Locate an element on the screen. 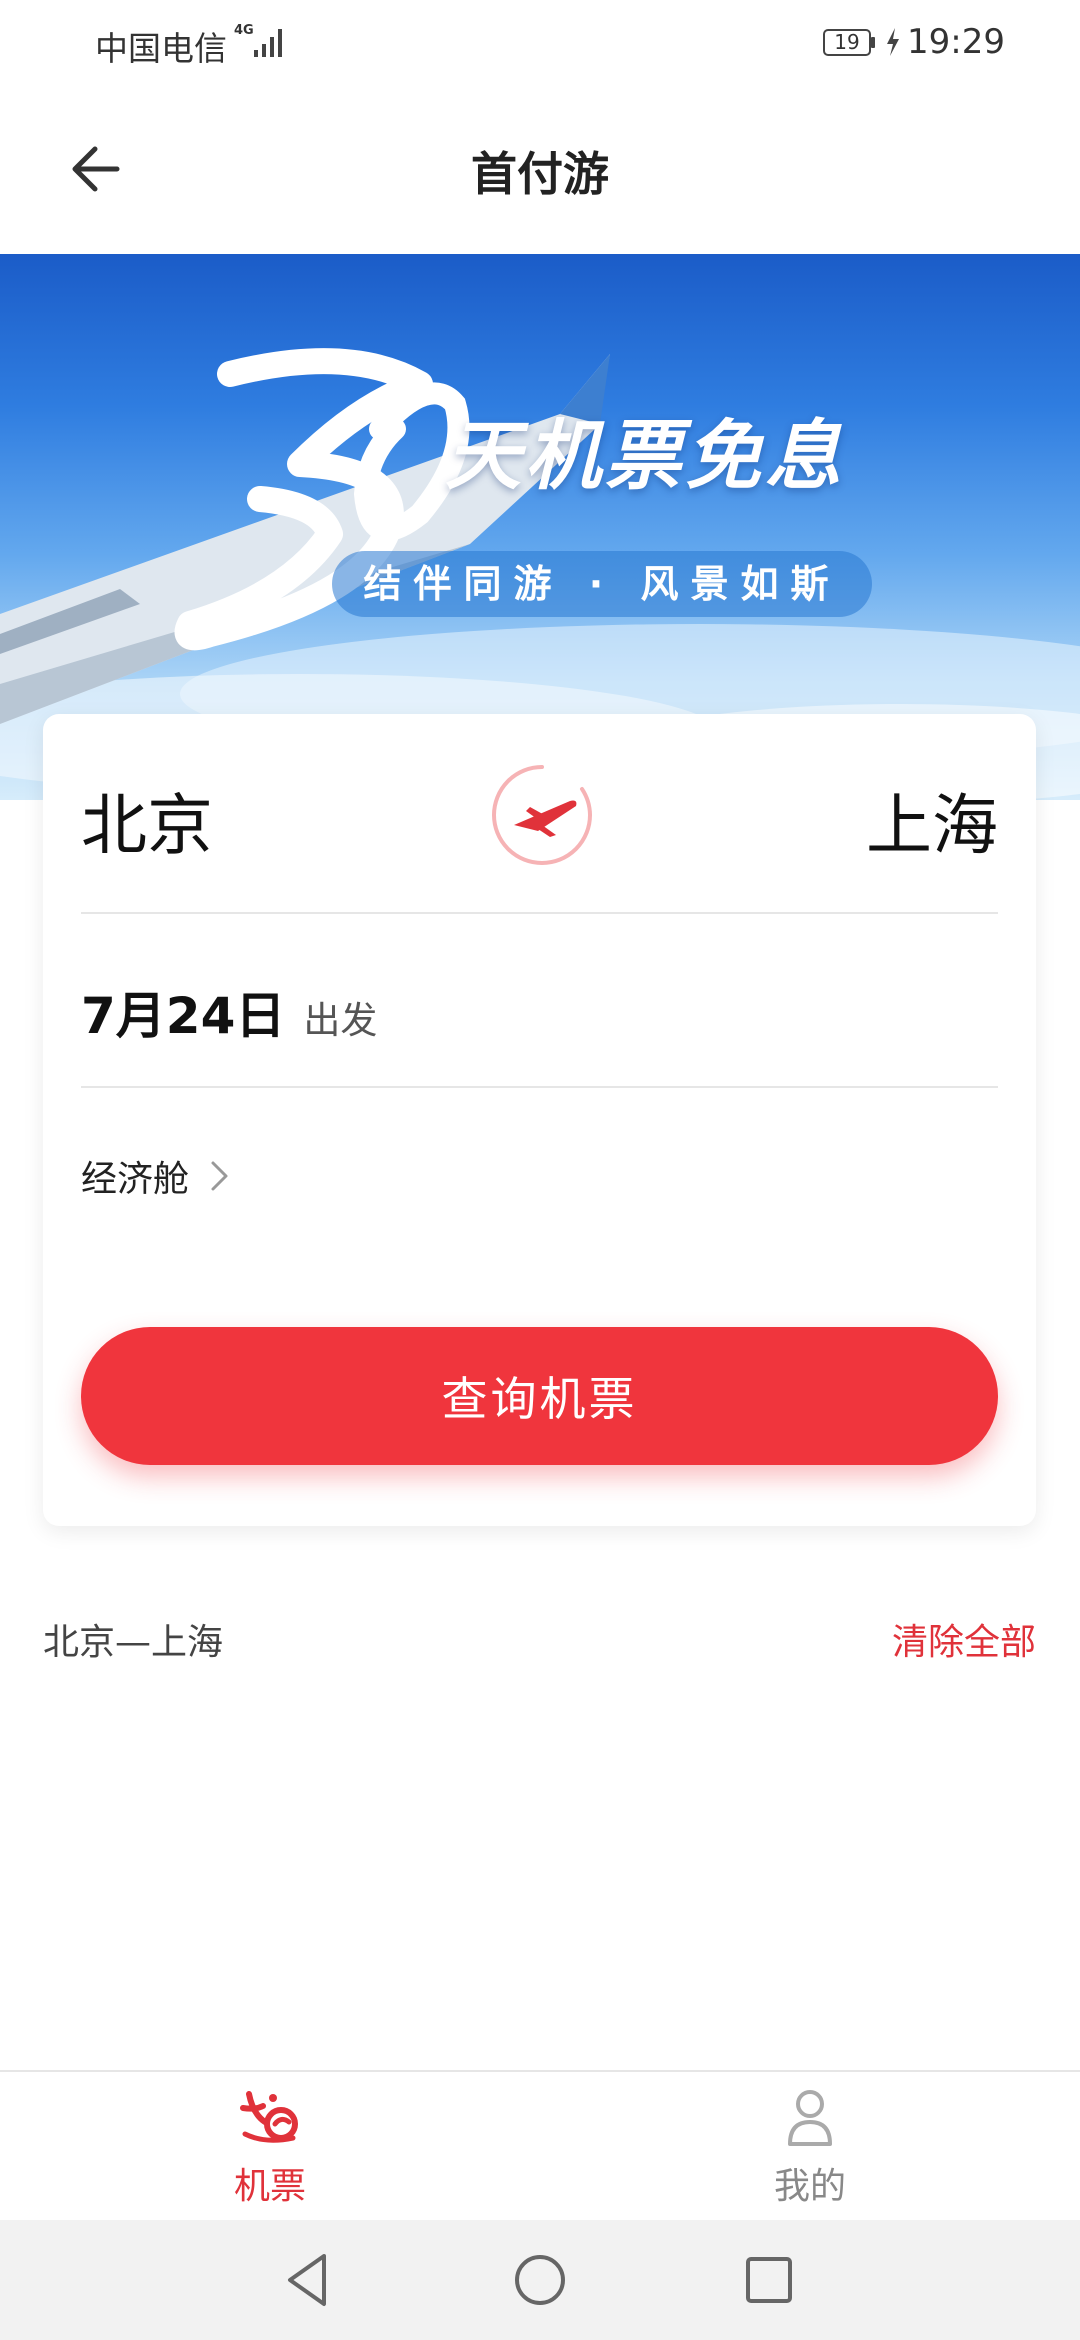  departure-city: 北京 is located at coordinates (147, 820).